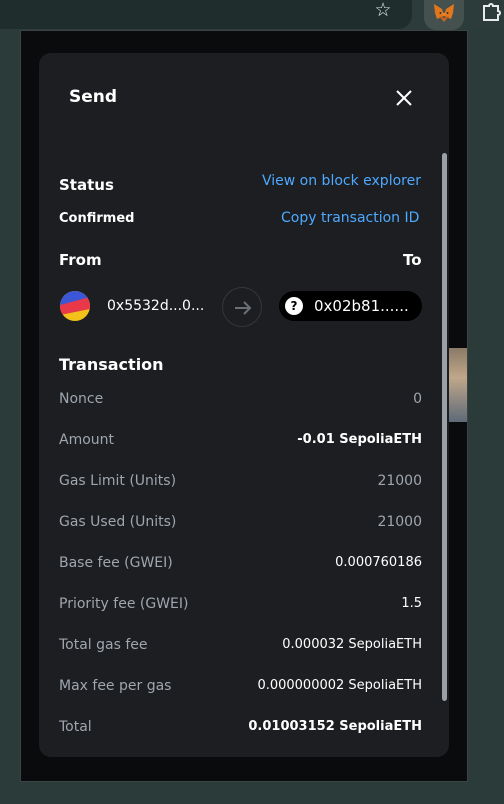 Image resolution: width=504 pixels, height=804 pixels. I want to click on transaction-heading: Transaction, so click(111, 364).